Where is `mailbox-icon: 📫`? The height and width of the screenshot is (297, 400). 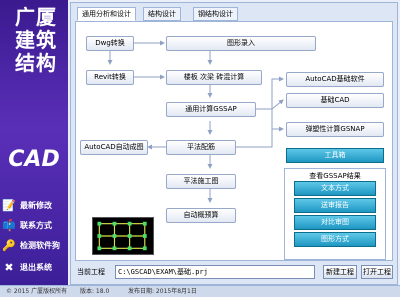 mailbox-icon: 📫 is located at coordinates (9, 225).